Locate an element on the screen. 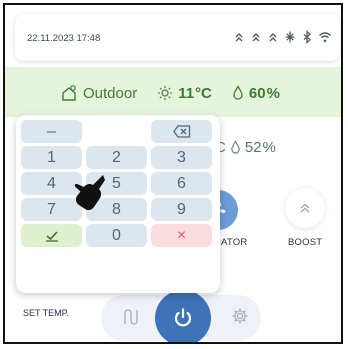 The height and width of the screenshot is (349, 348). digit-key-6: 6 is located at coordinates (181, 183).